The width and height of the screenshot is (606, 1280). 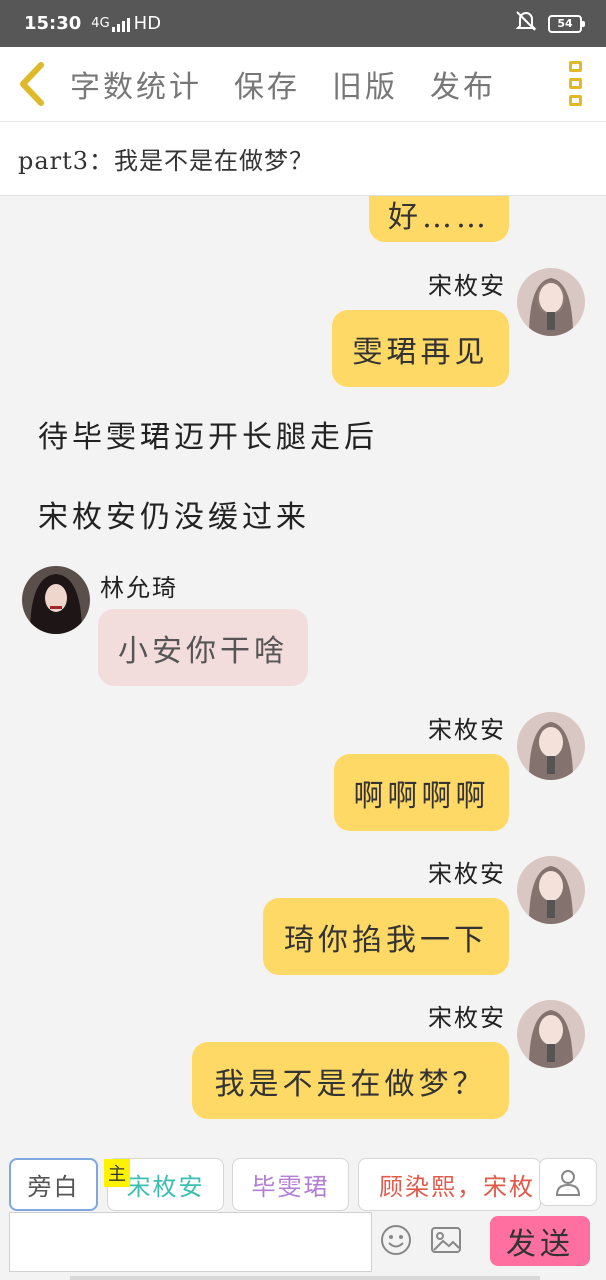 What do you see at coordinates (203, 647) in the screenshot?
I see `message-bubble: 小安你干啥` at bounding box center [203, 647].